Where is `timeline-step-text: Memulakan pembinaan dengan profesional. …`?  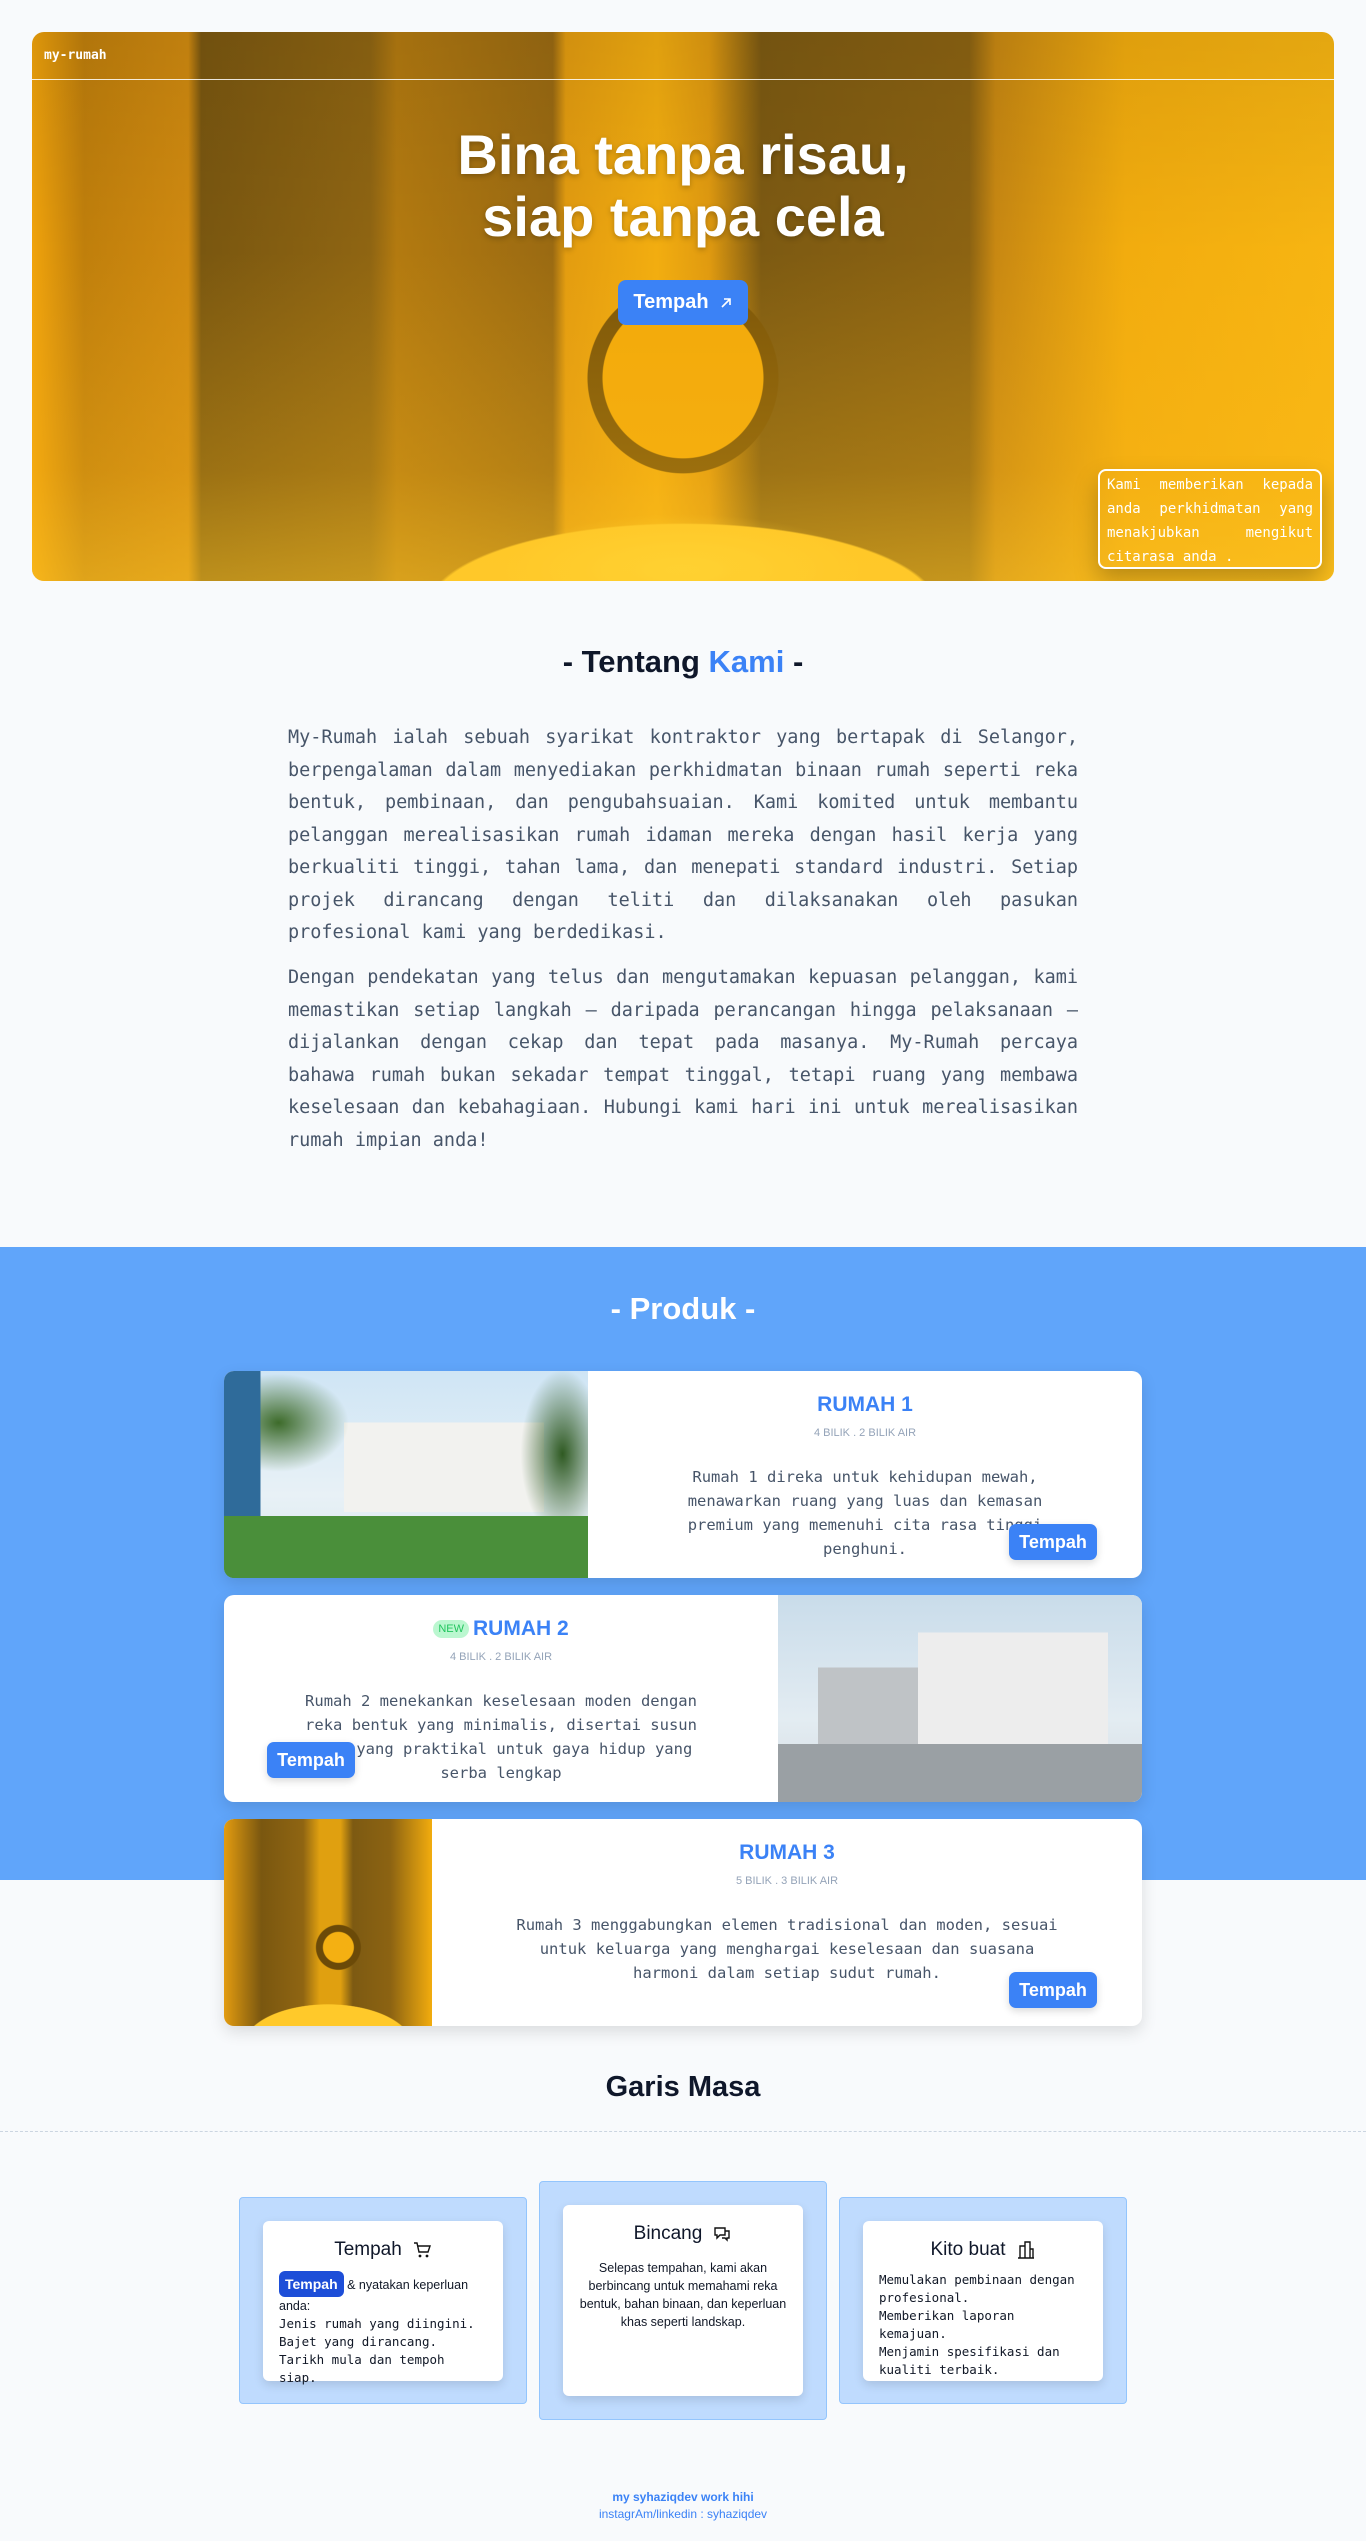
timeline-step-text: Memulakan pembinaan dengan profesional. … is located at coordinates (983, 2325).